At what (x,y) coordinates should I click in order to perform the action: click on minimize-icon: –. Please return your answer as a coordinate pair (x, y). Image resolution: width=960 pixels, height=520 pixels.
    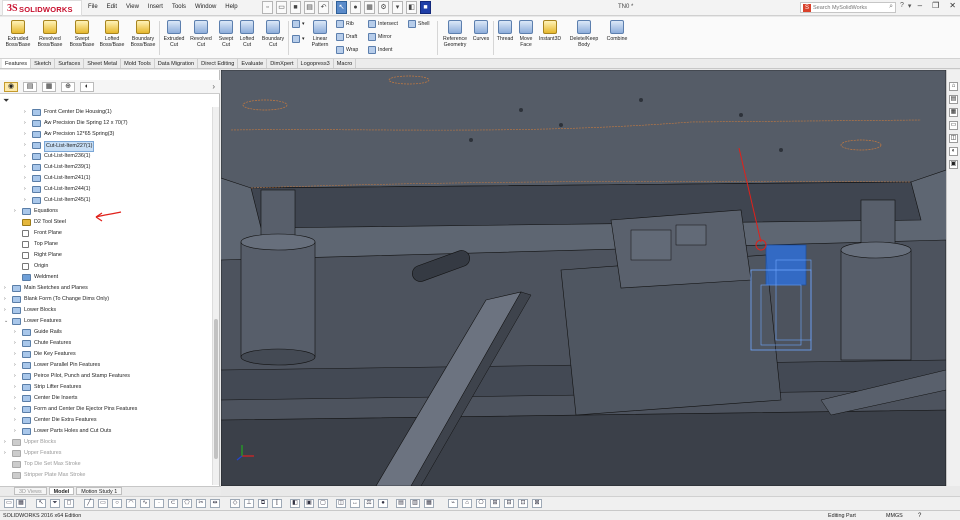
    Looking at the image, I should click on (920, 5).